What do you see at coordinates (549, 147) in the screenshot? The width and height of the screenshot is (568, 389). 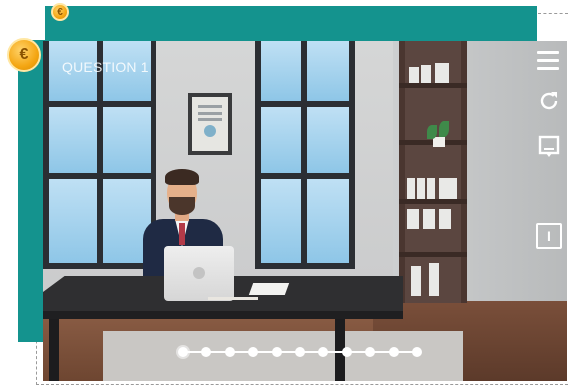 I see `note-icon` at bounding box center [549, 147].